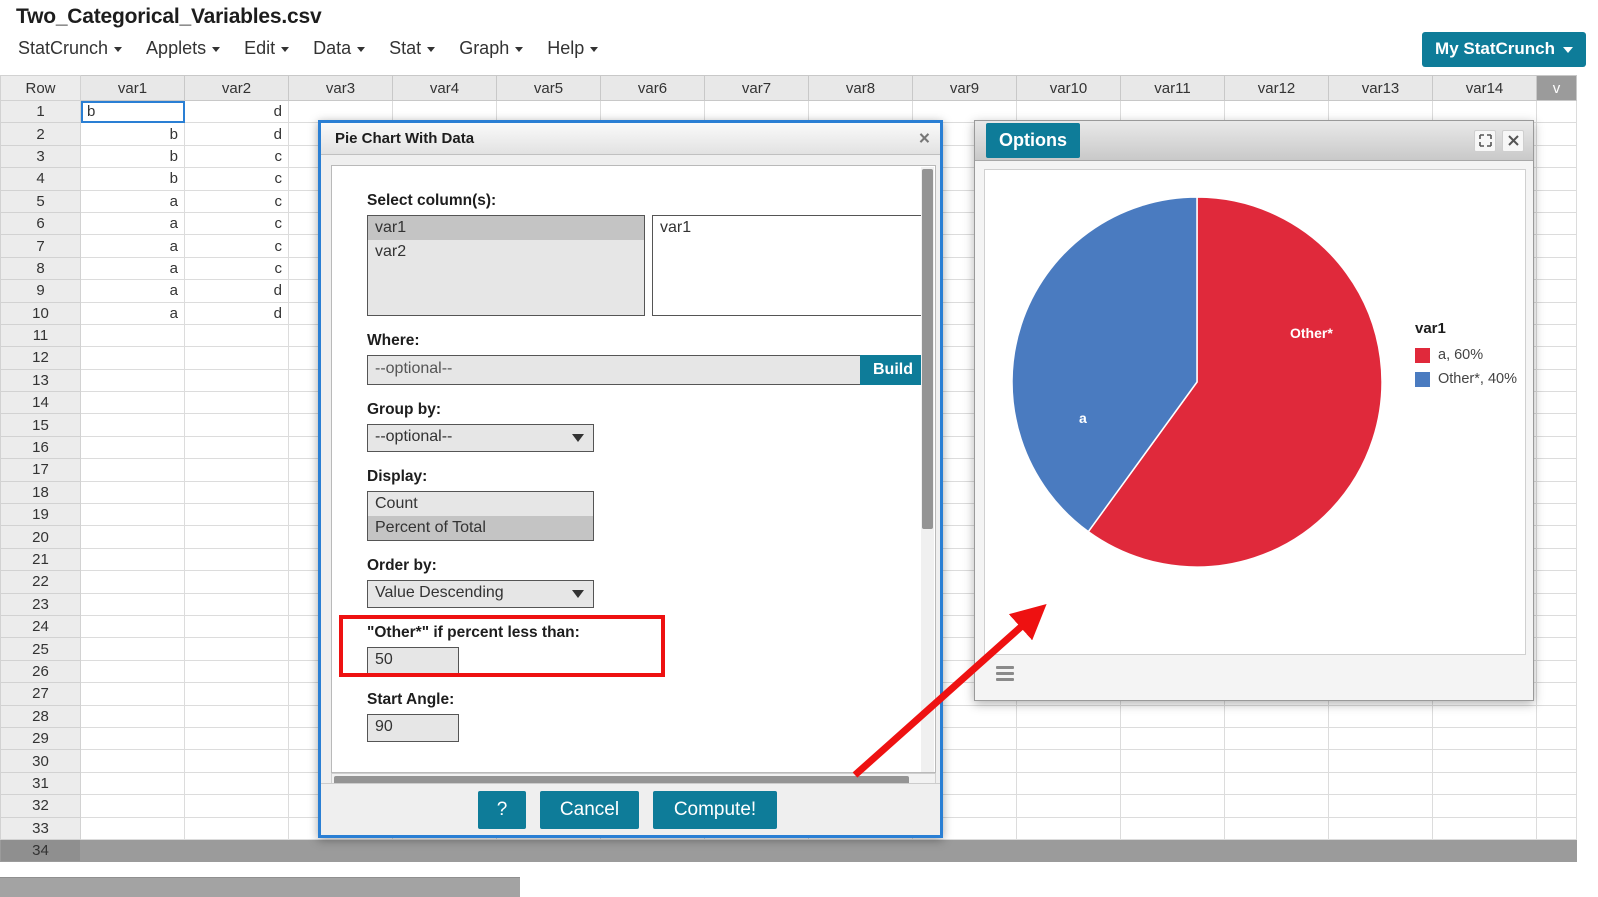 The image size is (1598, 897). Describe the element at coordinates (40, 313) in the screenshot. I see `row-header: 10` at that location.